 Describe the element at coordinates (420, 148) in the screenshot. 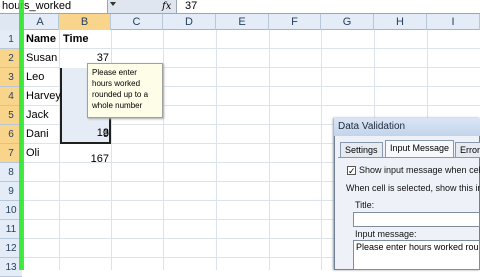

I see `tab-input-message: Input Message` at that location.